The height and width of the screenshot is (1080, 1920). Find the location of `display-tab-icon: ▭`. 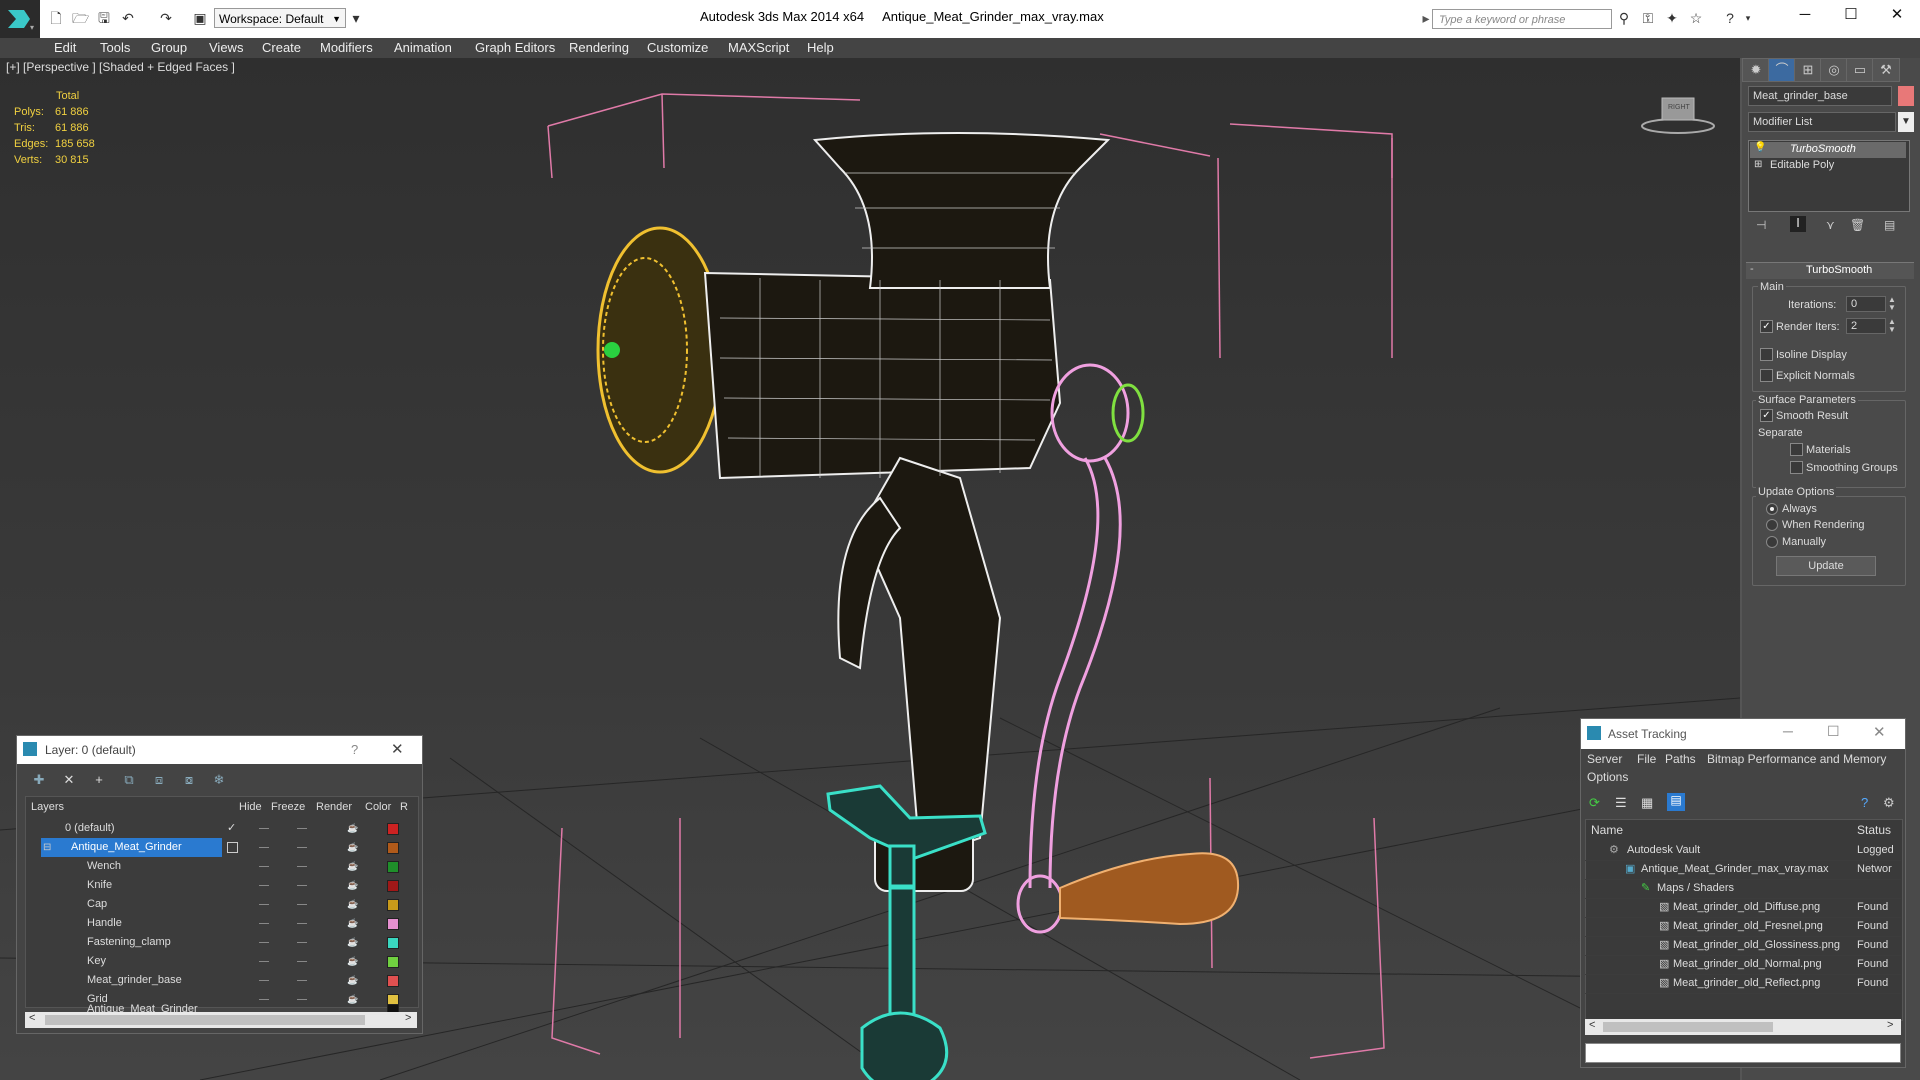

display-tab-icon: ▭ is located at coordinates (1860, 70).